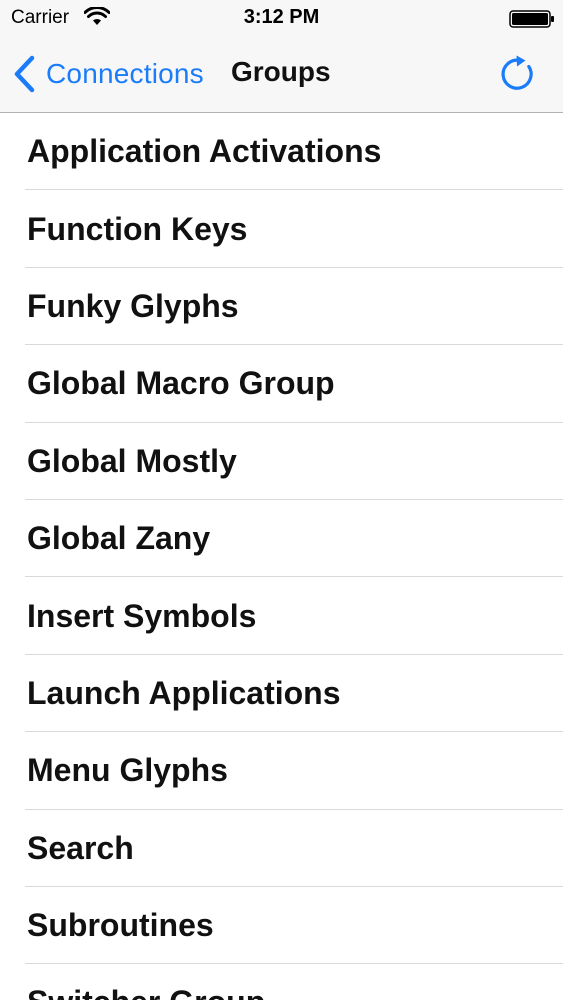 The height and width of the screenshot is (1000, 563). I want to click on page-title: Groups, so click(281, 71).